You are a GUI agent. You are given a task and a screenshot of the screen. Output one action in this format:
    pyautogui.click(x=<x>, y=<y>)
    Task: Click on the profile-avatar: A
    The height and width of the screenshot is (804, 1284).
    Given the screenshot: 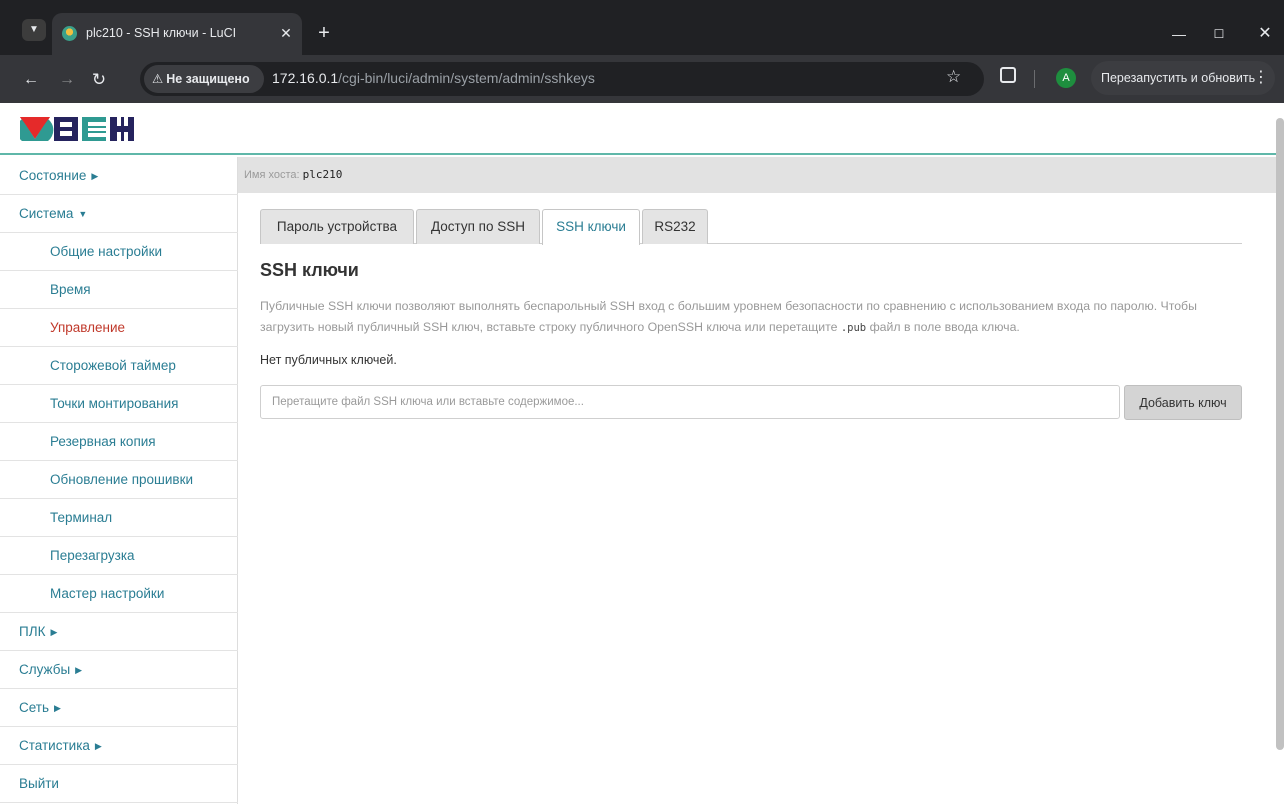 What is the action you would take?
    pyautogui.click(x=1066, y=78)
    